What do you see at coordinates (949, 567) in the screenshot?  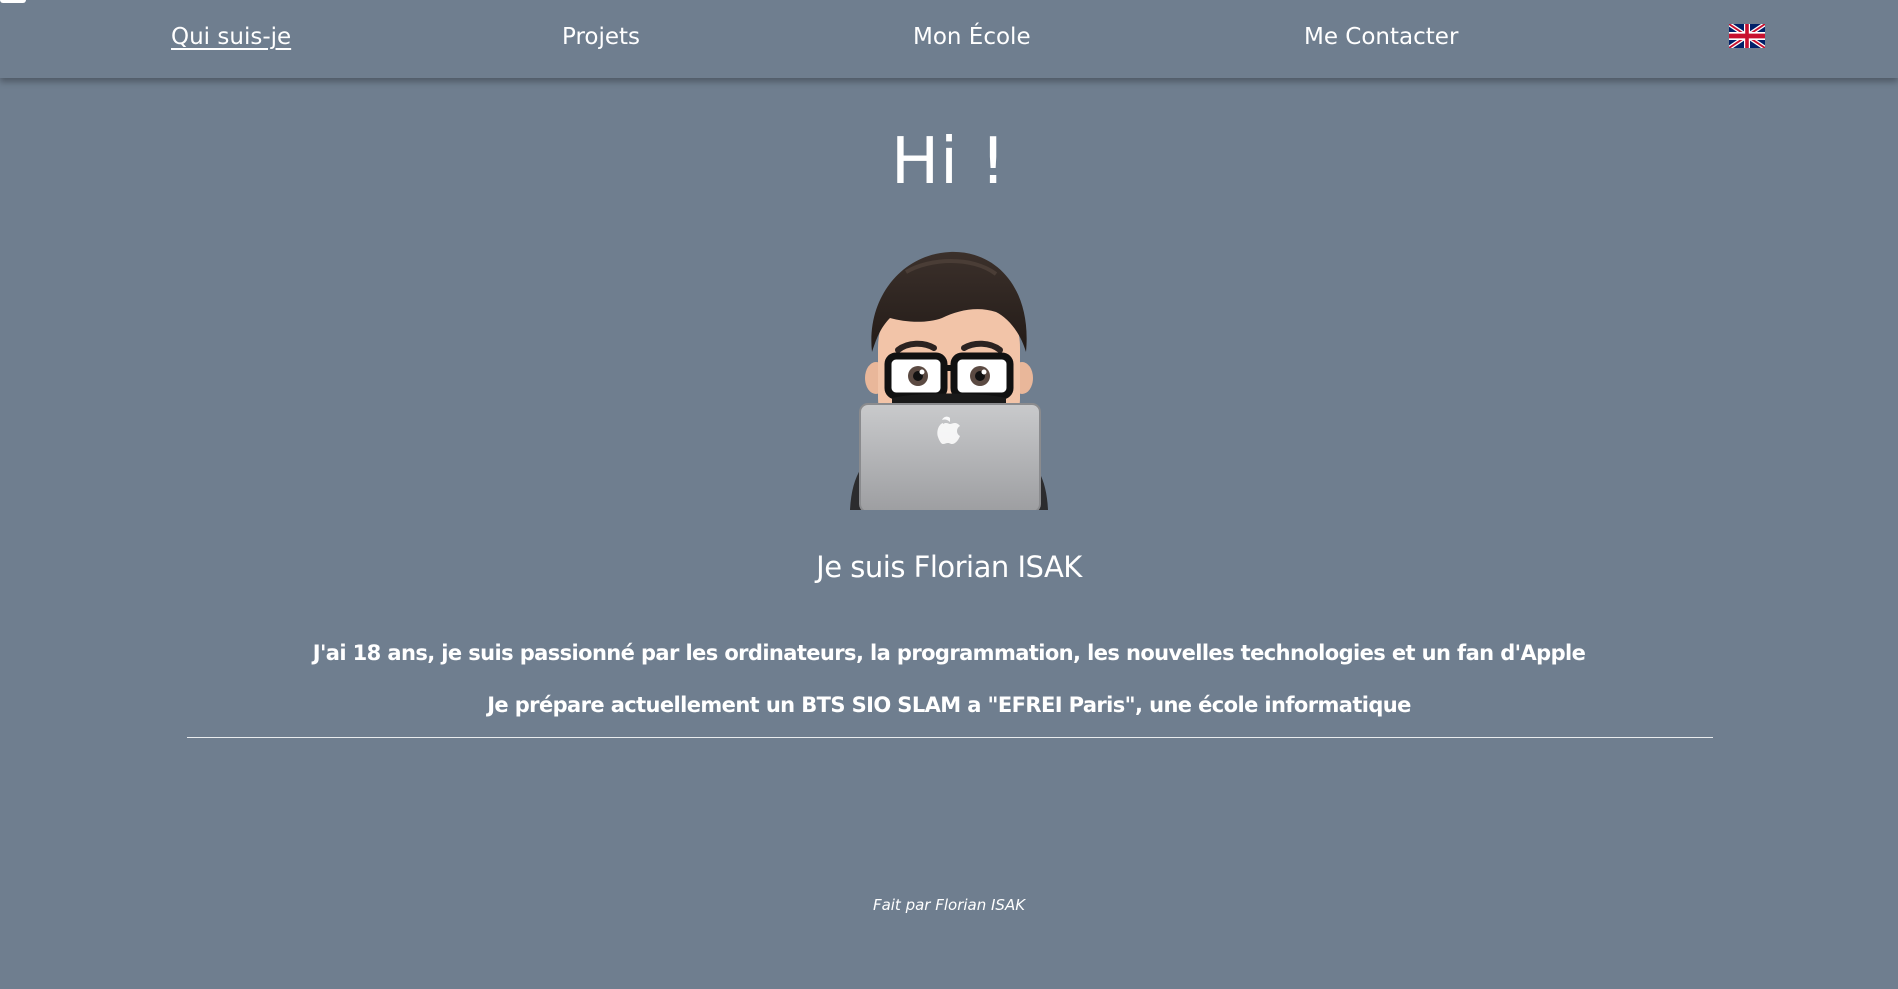 I see `name-heading: Je suis Florian ISAK` at bounding box center [949, 567].